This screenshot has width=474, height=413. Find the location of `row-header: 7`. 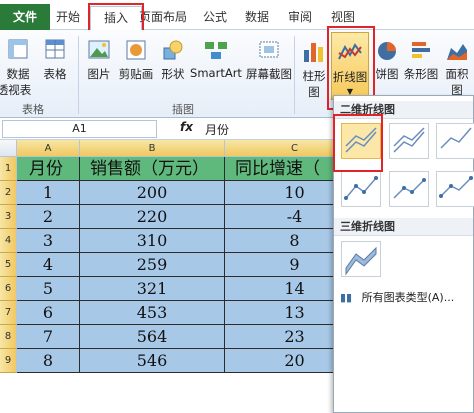

row-header: 7 is located at coordinates (8, 313).